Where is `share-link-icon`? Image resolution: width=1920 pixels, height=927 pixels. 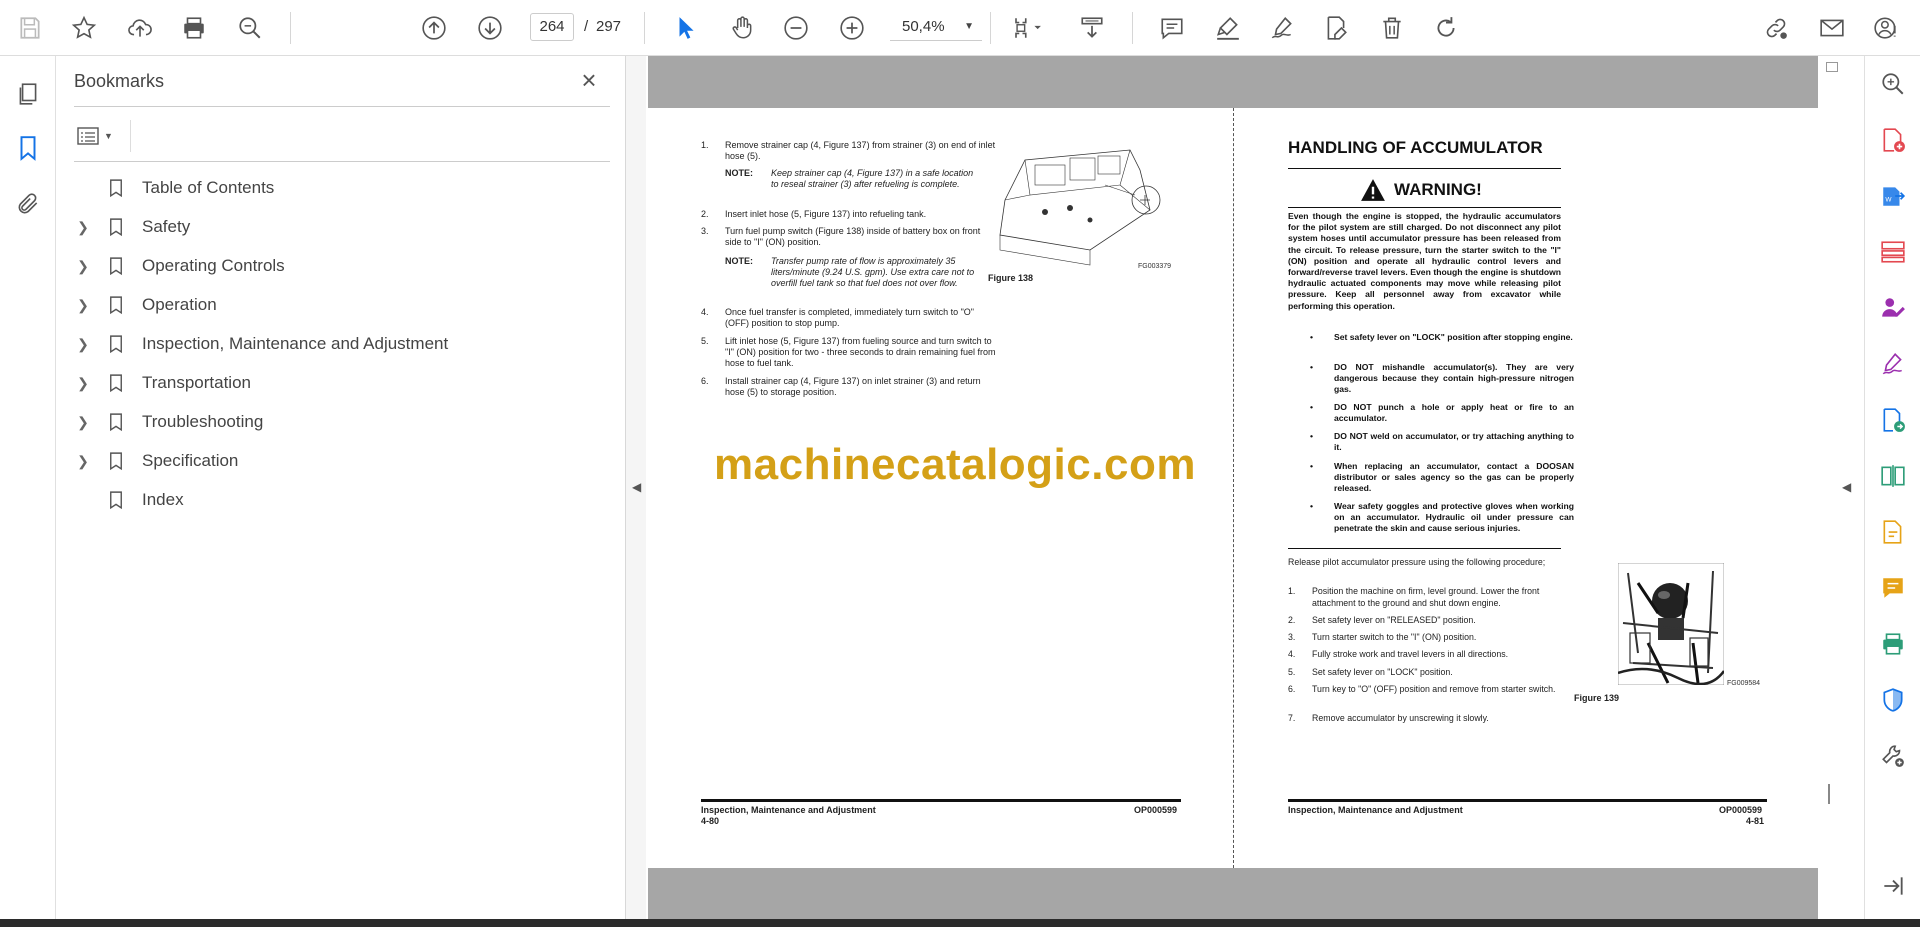
share-link-icon is located at coordinates (1776, 28).